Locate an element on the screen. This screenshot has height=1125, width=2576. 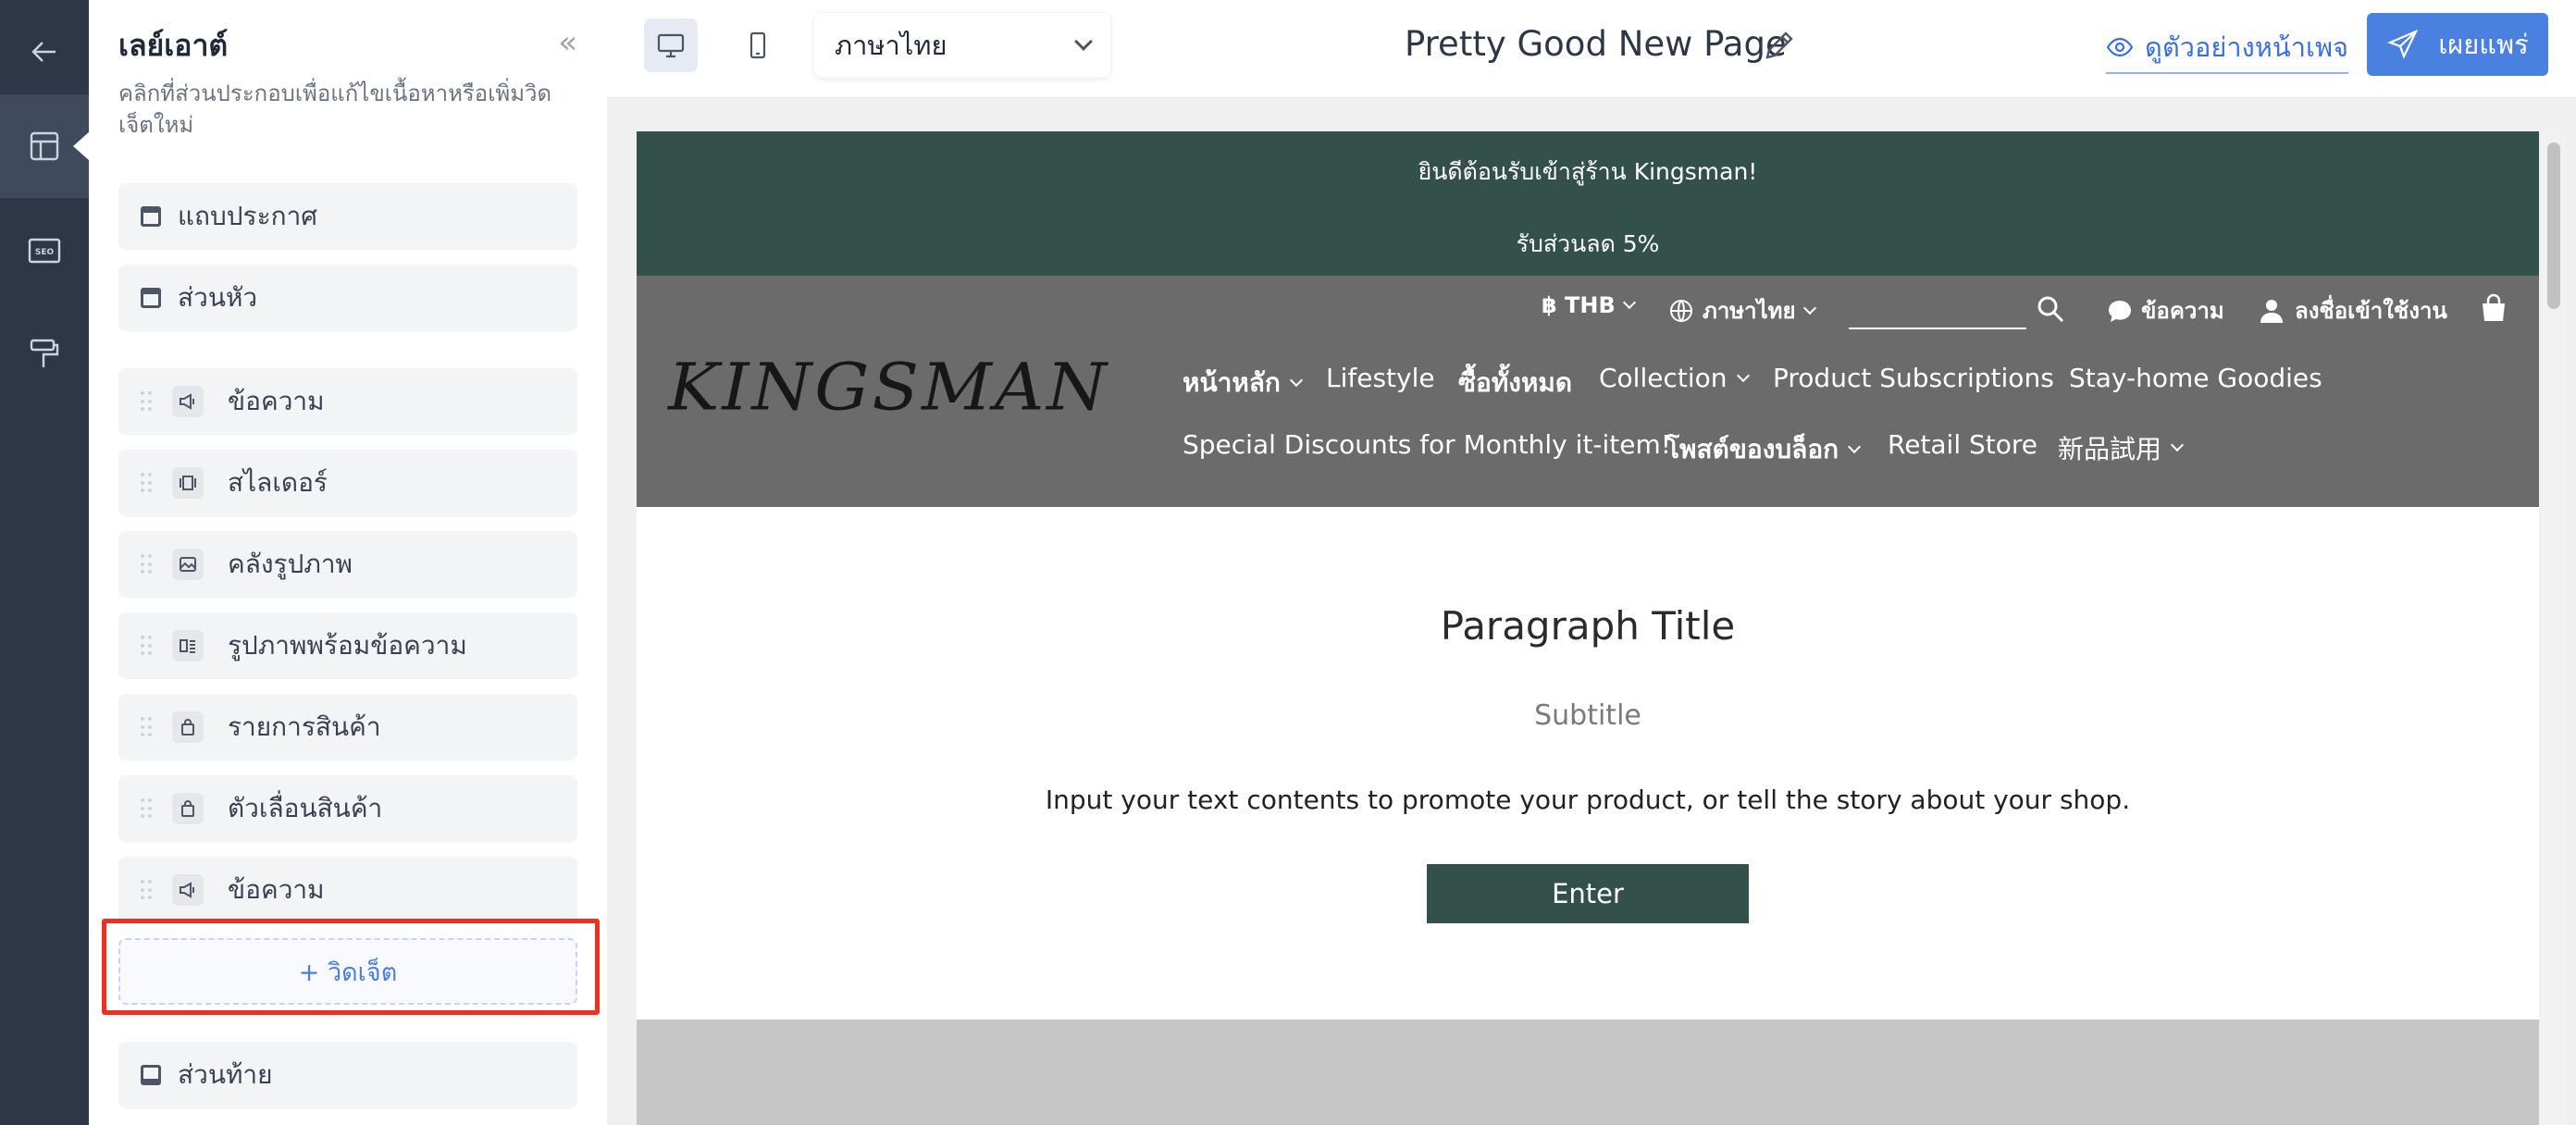
preview-scrollbar is located at coordinates (2554, 628).